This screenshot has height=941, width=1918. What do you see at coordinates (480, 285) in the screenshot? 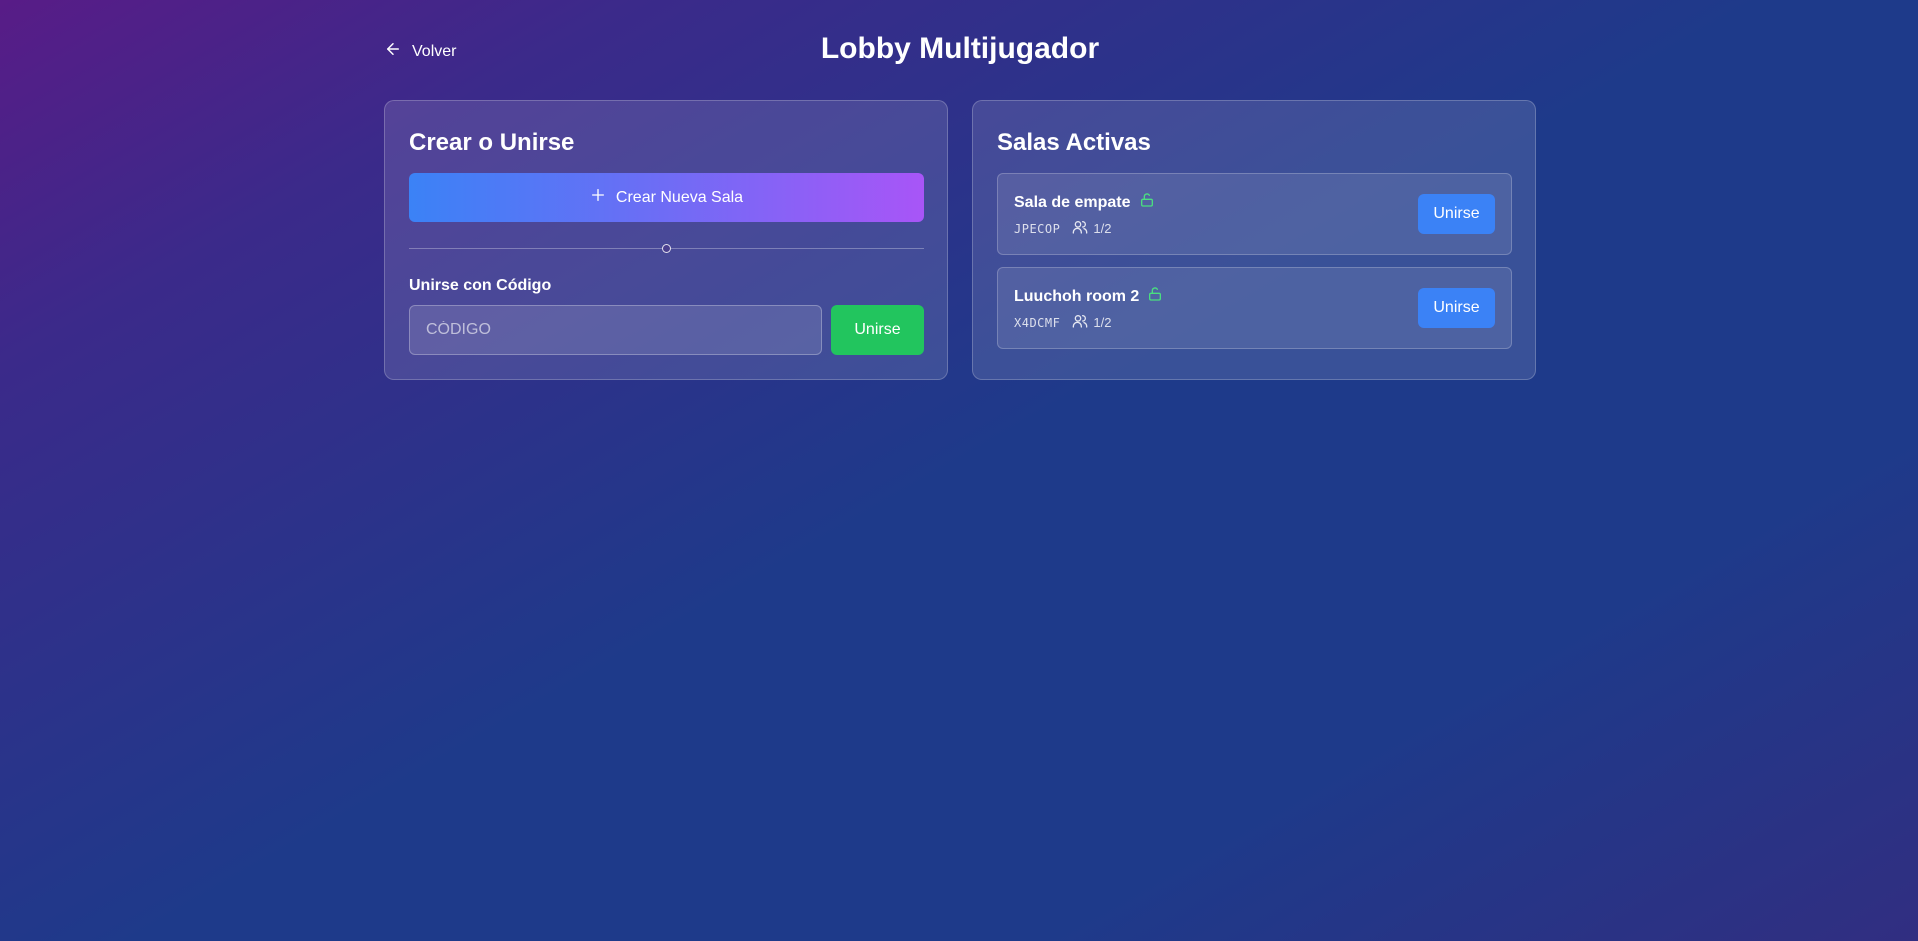
I see `join-code-label: Unirse con Código` at bounding box center [480, 285].